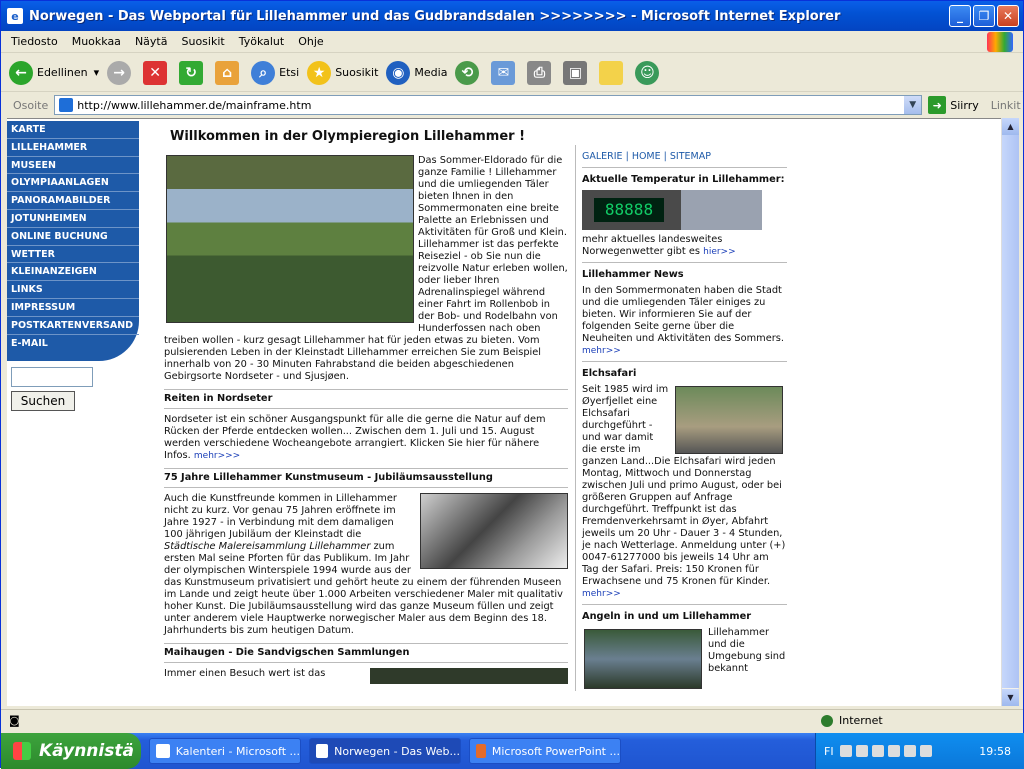  What do you see at coordinates (633, 274) in the screenshot?
I see `news-title: Lillehammer News` at bounding box center [633, 274].